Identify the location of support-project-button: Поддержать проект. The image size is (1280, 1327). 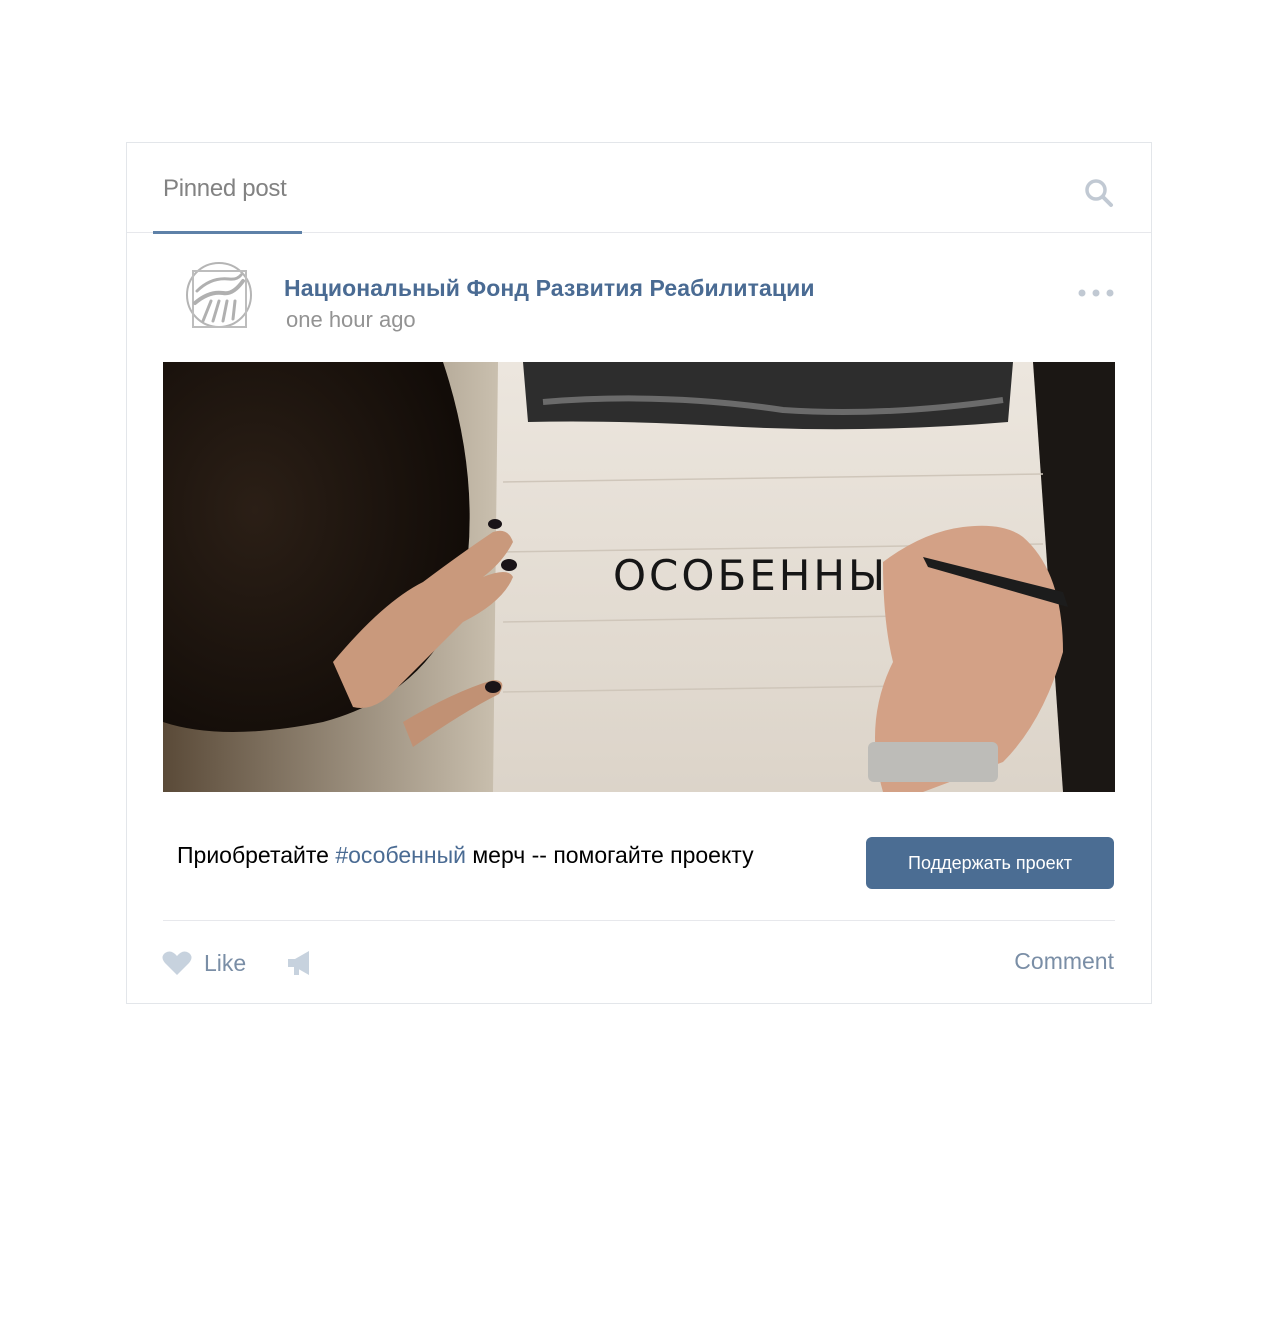
(990, 863).